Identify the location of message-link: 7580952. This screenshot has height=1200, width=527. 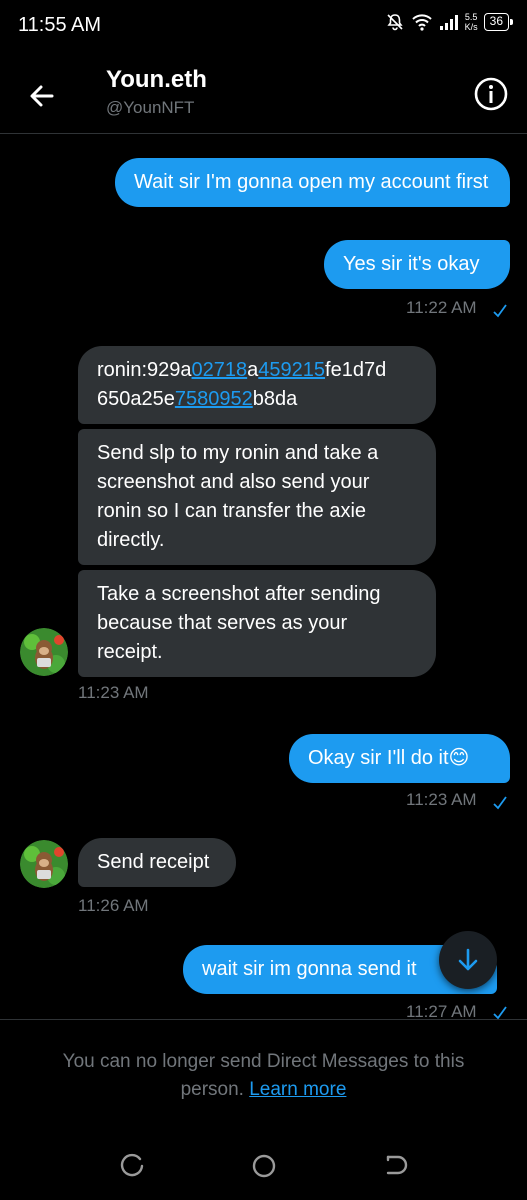
(214, 399).